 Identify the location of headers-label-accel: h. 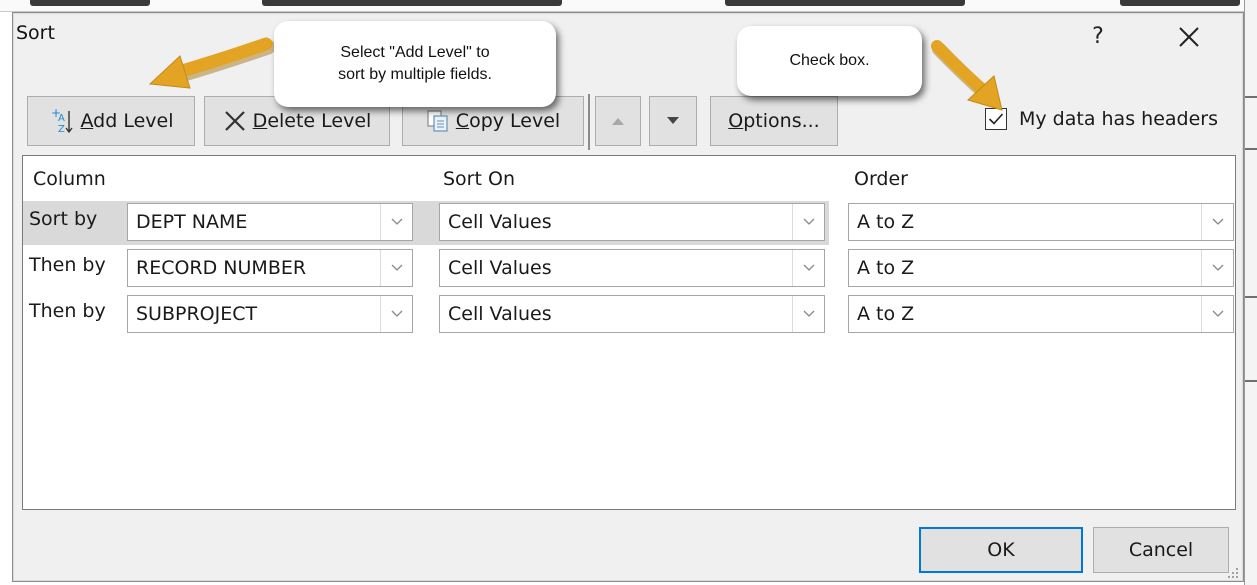
(1147, 119).